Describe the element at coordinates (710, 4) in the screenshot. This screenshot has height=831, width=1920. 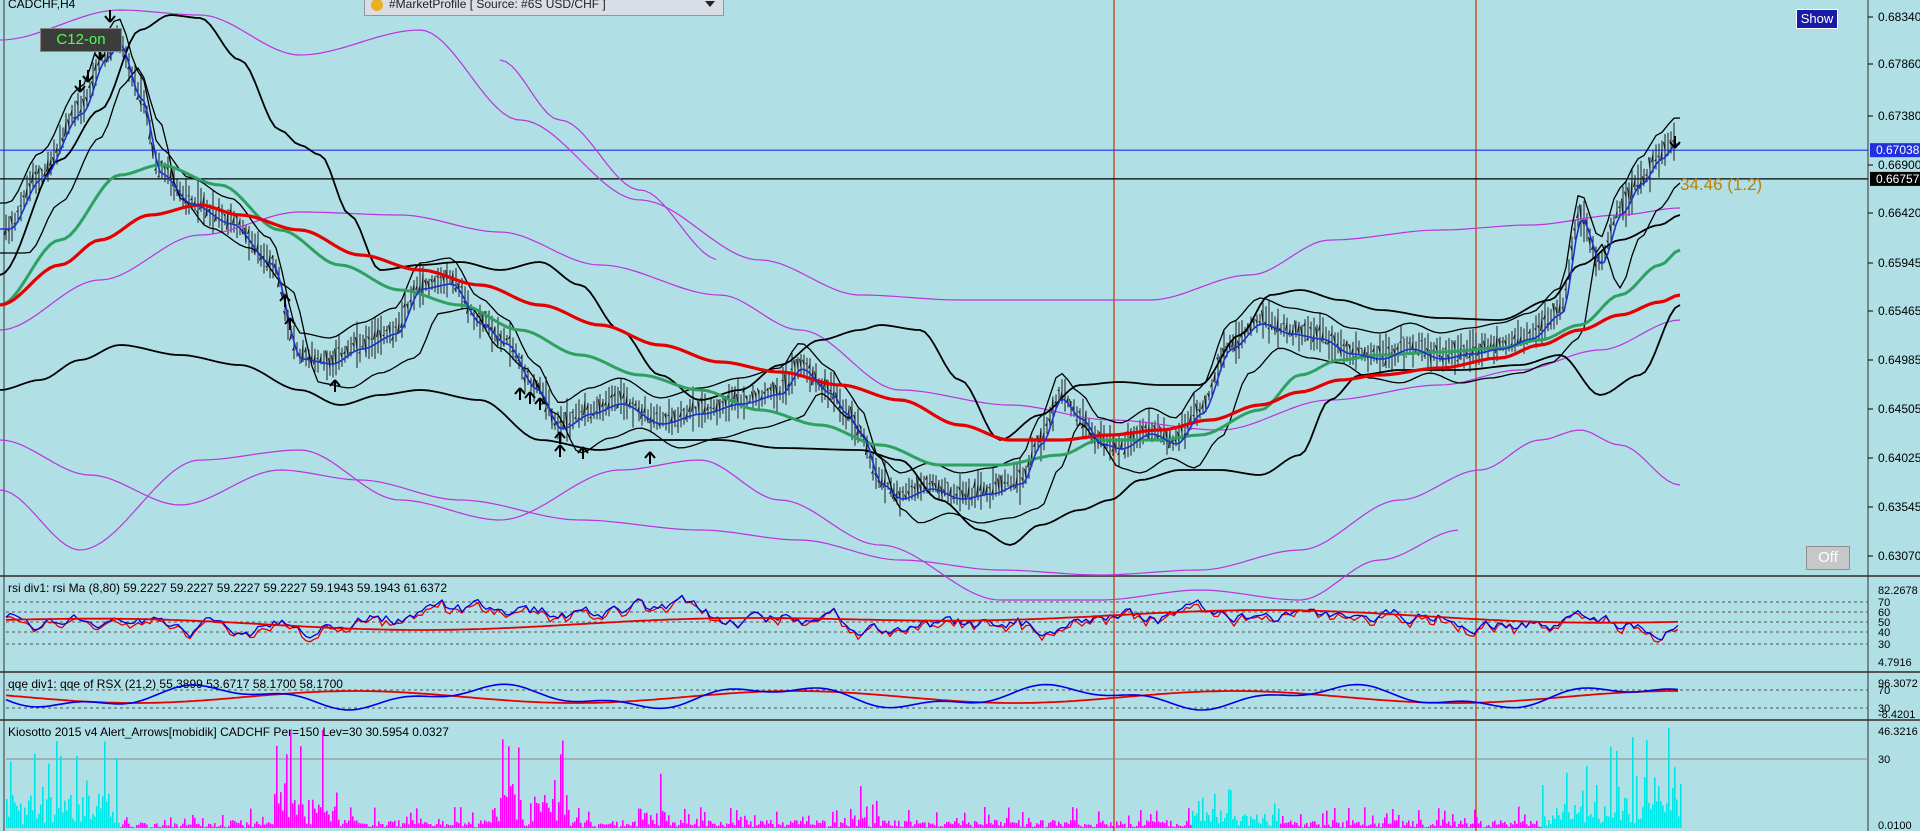
I see `chevron-down-icon` at that location.